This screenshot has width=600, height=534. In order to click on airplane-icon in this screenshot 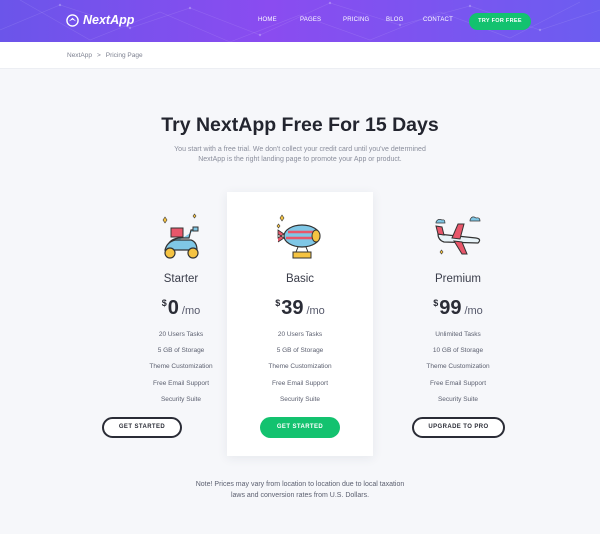, I will do `click(458, 235)`.